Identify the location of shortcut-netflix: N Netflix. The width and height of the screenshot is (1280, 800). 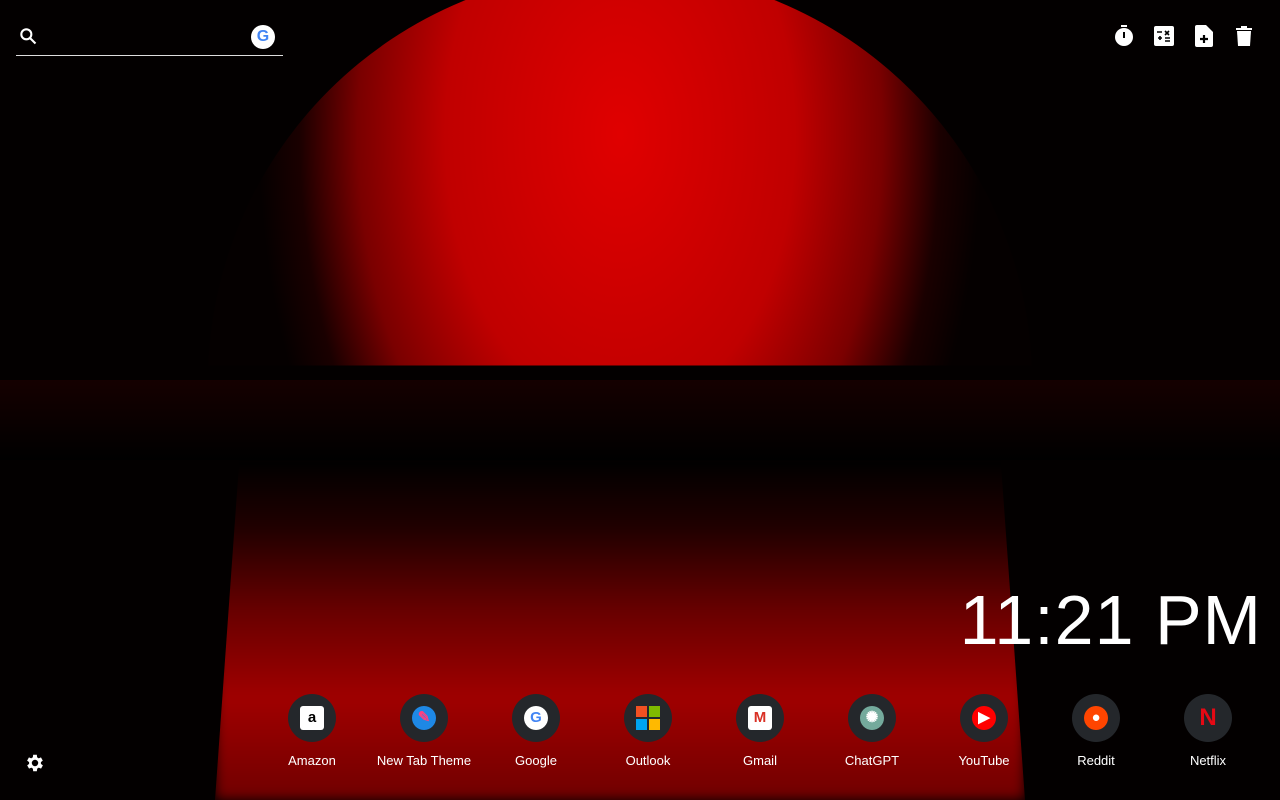
(1208, 731).